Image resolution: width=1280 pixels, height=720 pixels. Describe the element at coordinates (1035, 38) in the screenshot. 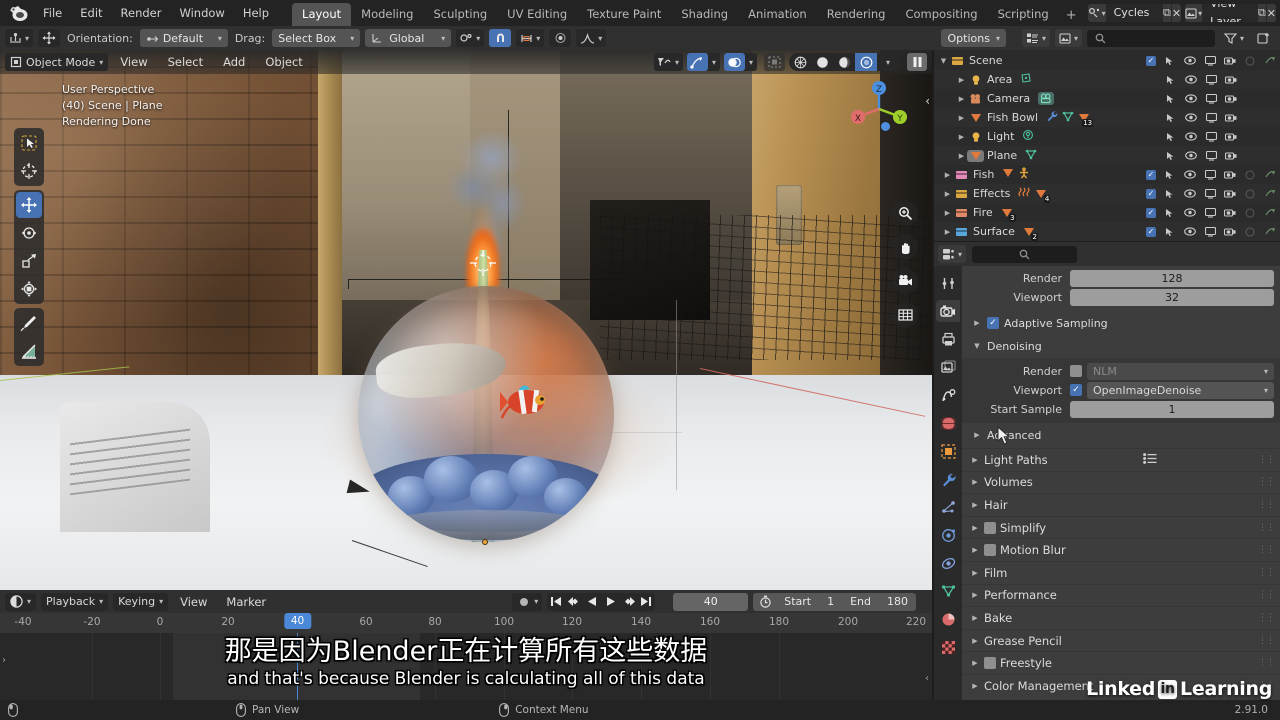

I see `outliner-filter-display-mode: ▾` at that location.